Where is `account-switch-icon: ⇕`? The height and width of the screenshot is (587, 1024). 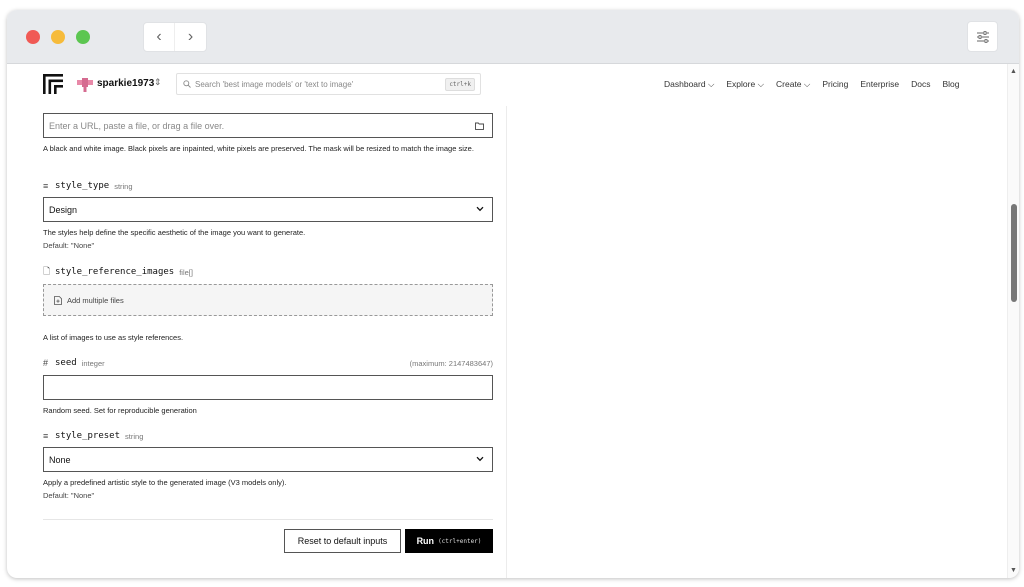 account-switch-icon: ⇕ is located at coordinates (158, 82).